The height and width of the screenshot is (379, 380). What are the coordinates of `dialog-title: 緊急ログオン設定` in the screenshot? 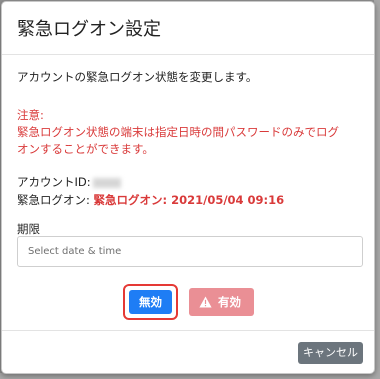 It's located at (89, 29).